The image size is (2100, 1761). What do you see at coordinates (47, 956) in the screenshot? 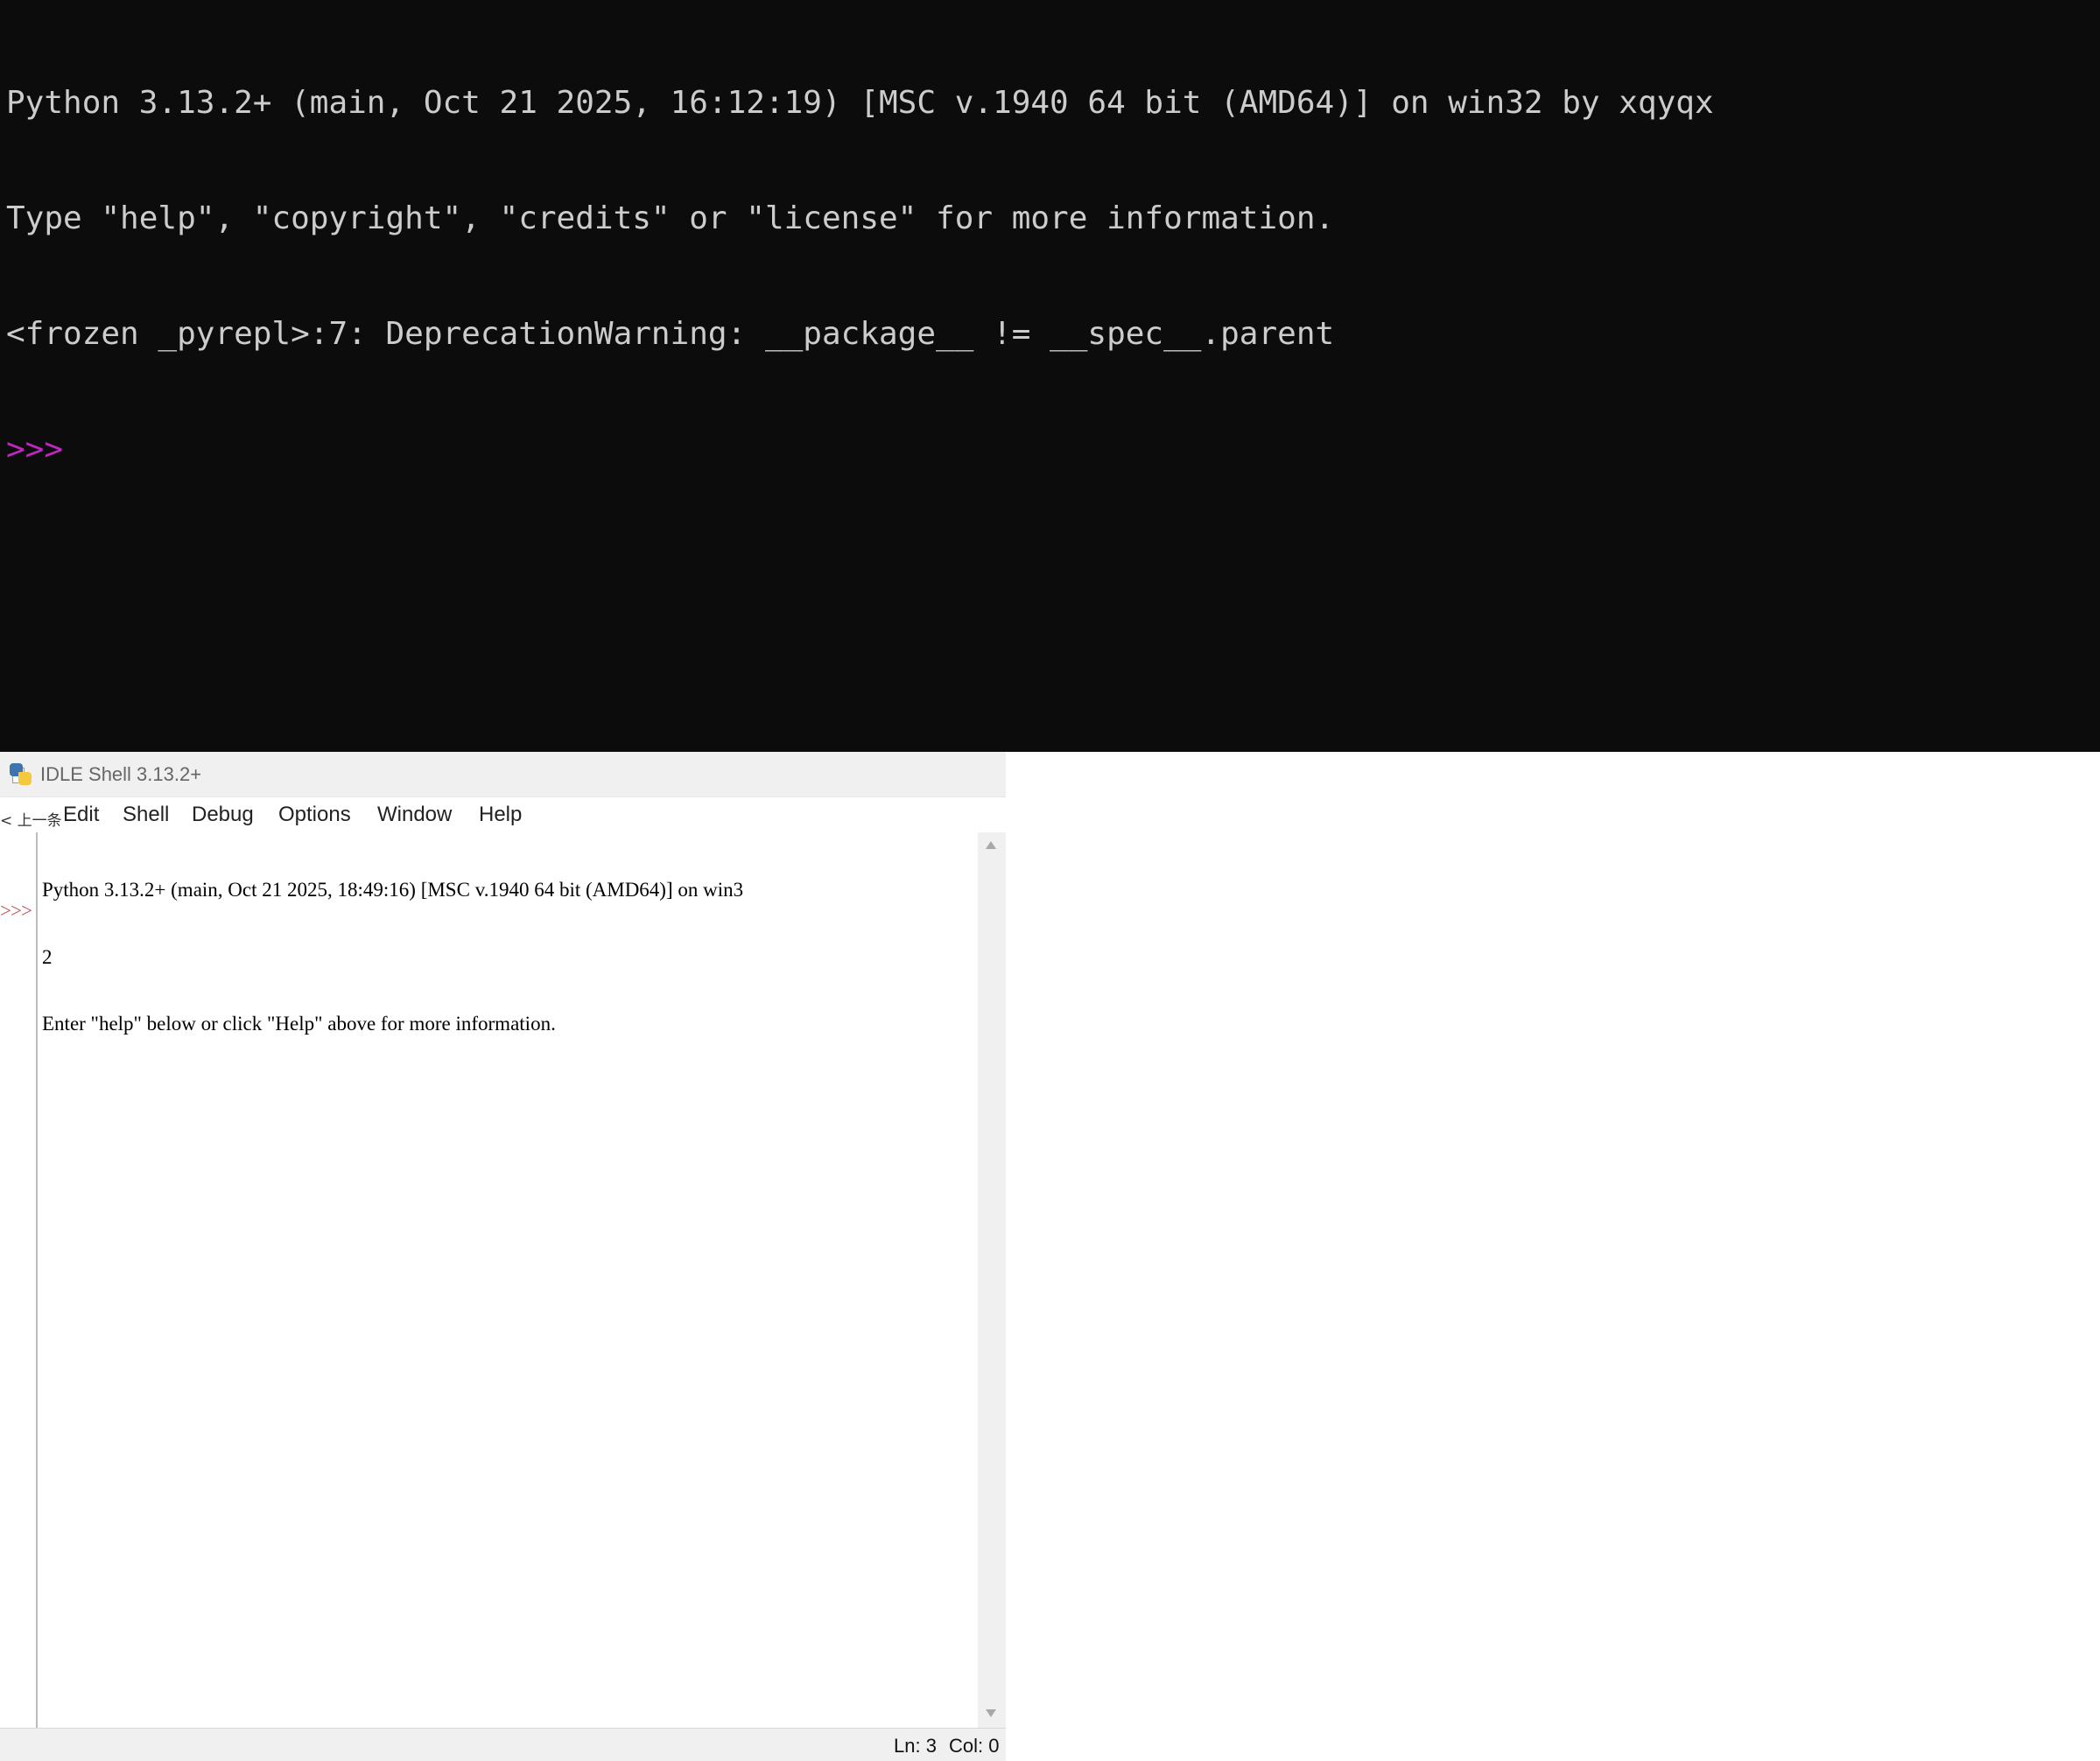
I see `shell-output-line: 2` at bounding box center [47, 956].